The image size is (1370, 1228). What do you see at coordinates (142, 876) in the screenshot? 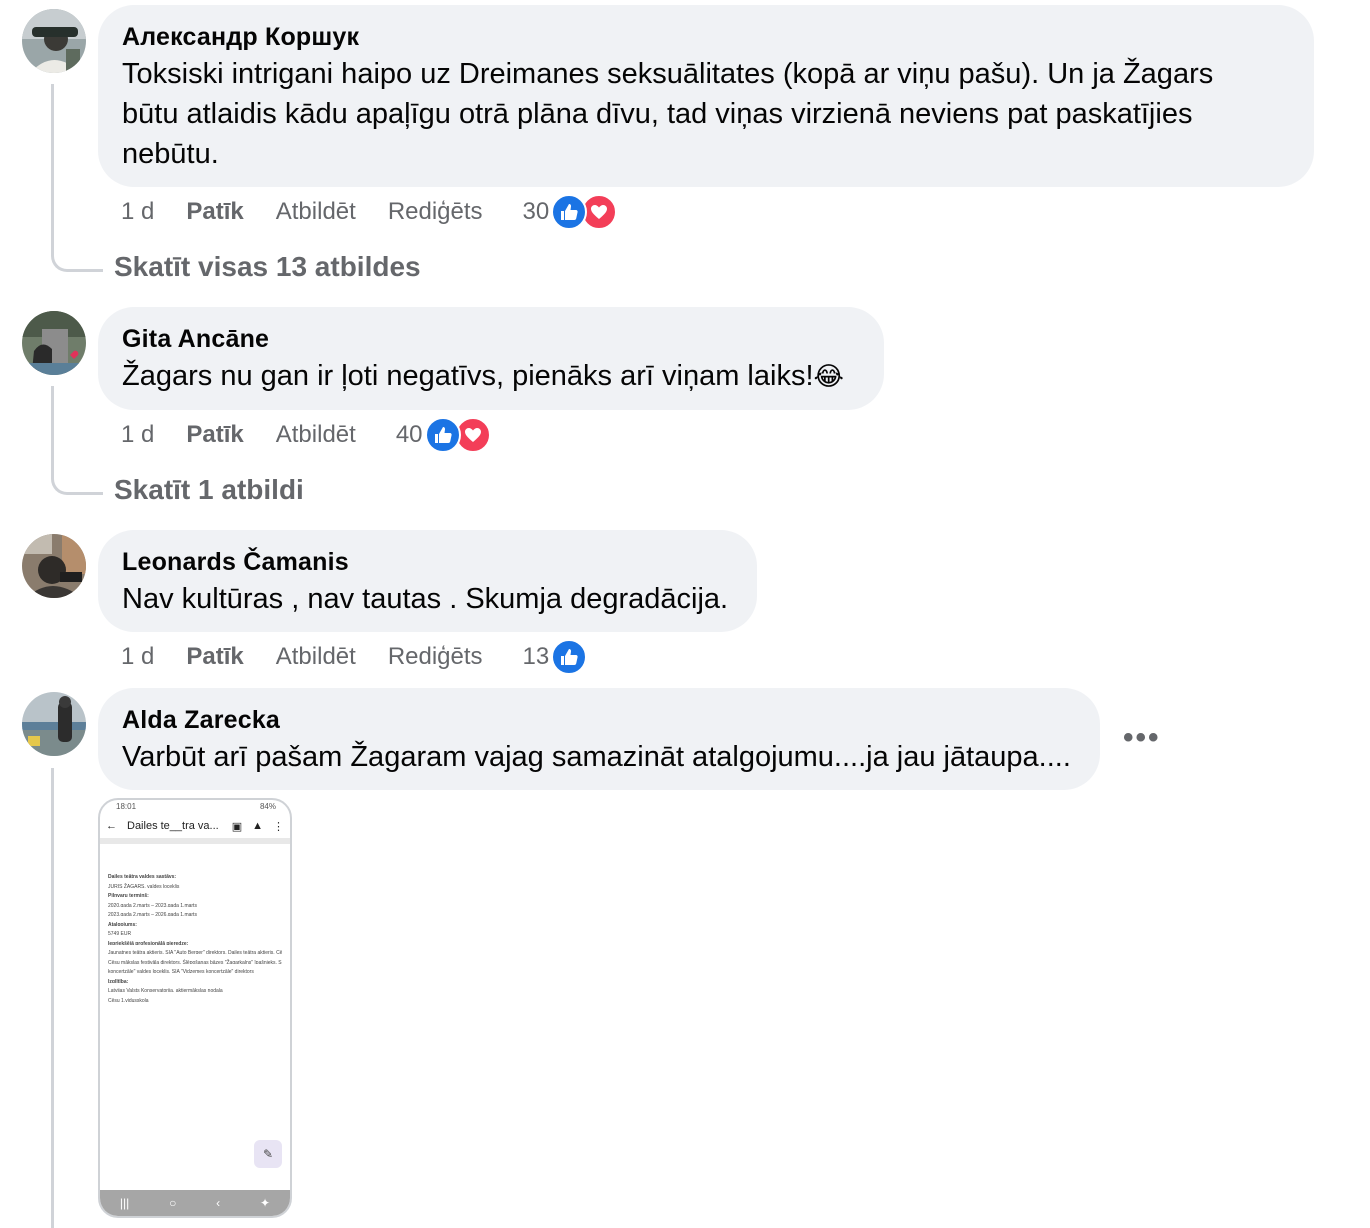
I see `doc-line: Dailes teātra valdes sastāvs:` at bounding box center [142, 876].